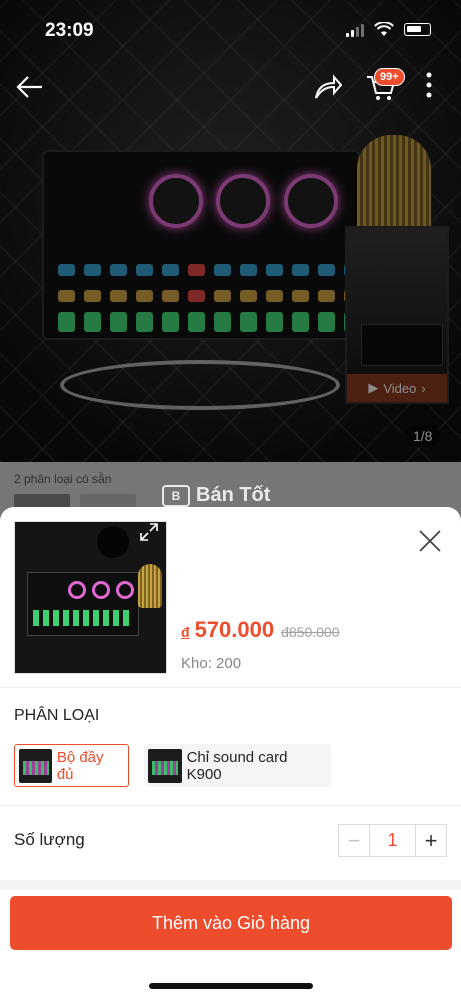  I want to click on variant-option-full-set: Bộ đầy đủ, so click(71, 765).